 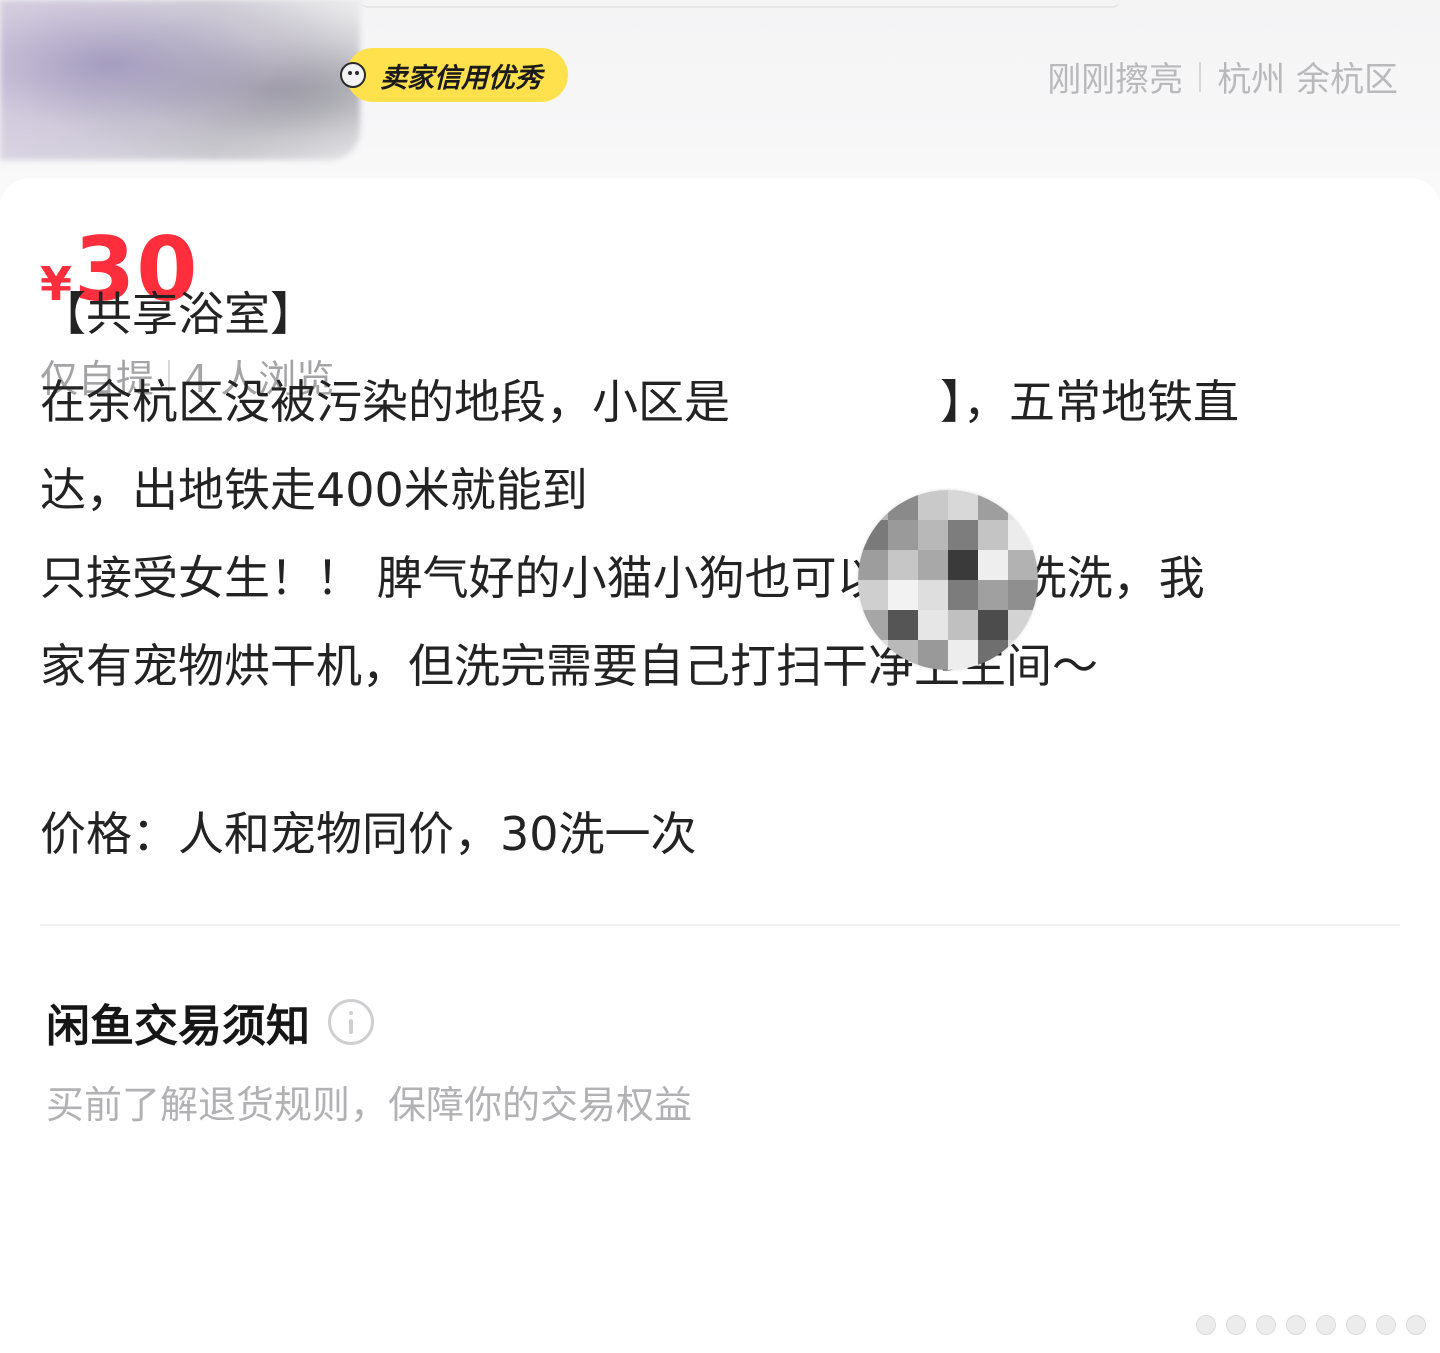 What do you see at coordinates (569, 666) in the screenshot?
I see `description-line: 家有宠物烘干机，但洗完需要自己打扫干净卫生间～` at bounding box center [569, 666].